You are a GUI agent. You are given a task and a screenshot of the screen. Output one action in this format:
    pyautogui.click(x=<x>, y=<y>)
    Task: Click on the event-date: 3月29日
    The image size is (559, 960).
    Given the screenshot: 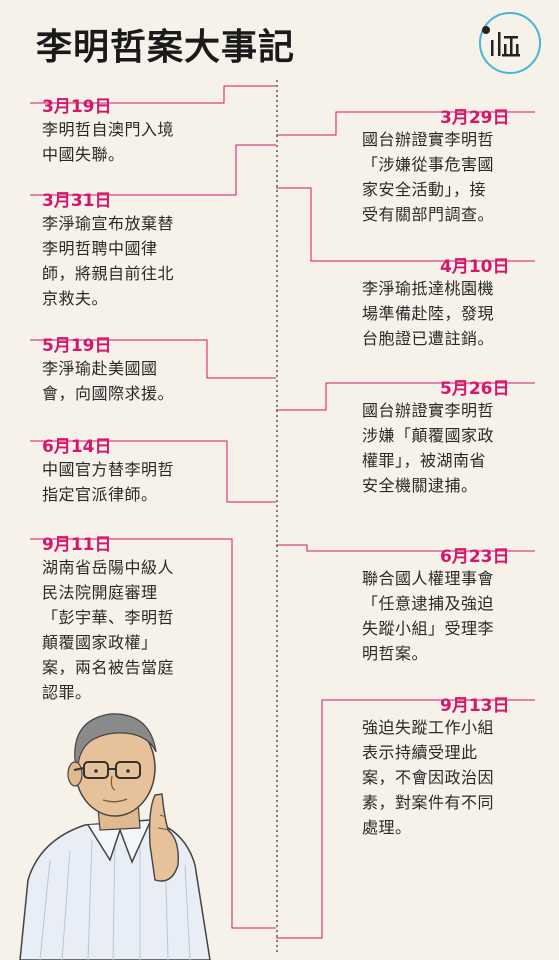 What is the action you would take?
    pyautogui.click(x=475, y=118)
    